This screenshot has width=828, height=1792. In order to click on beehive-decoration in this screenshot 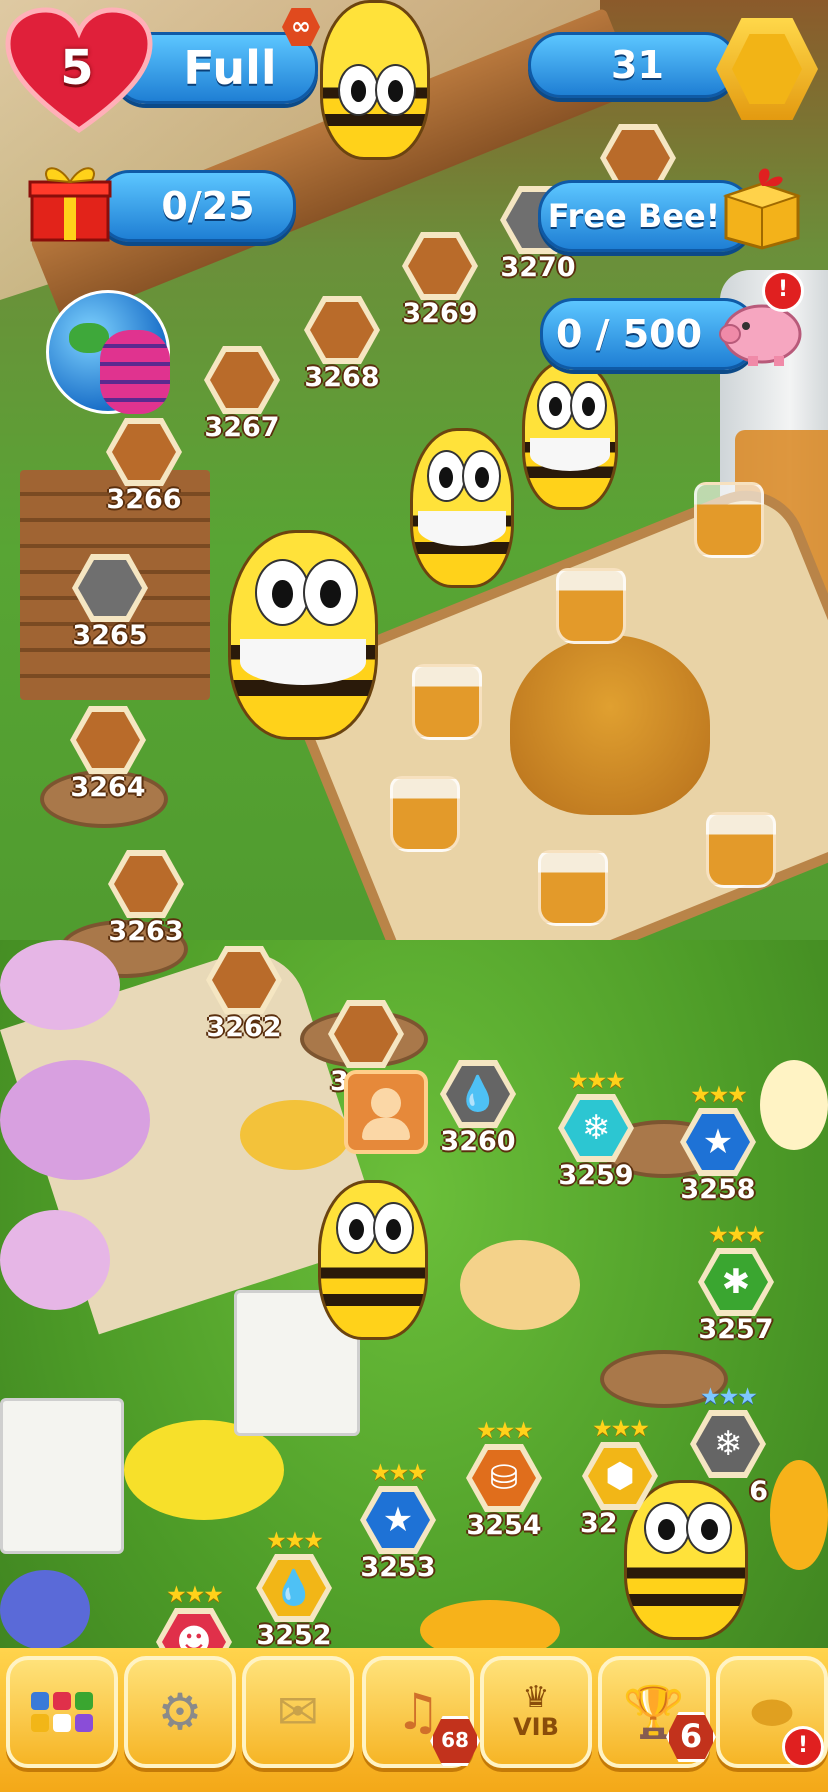, I will do `click(610, 725)`.